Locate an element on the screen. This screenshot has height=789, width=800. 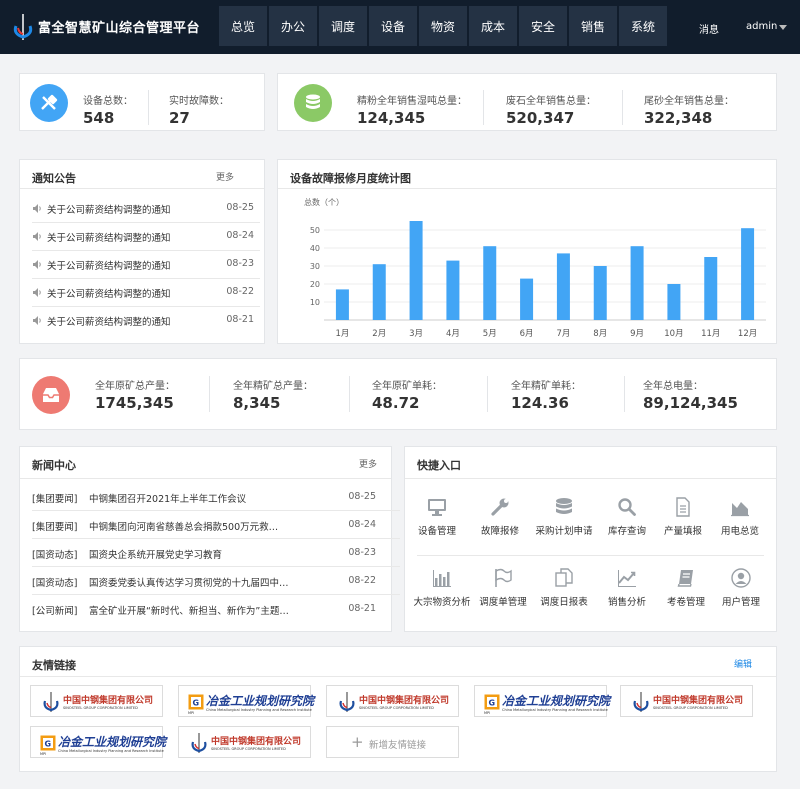
mpi-logo-icon: G is located at coordinates (48, 743).